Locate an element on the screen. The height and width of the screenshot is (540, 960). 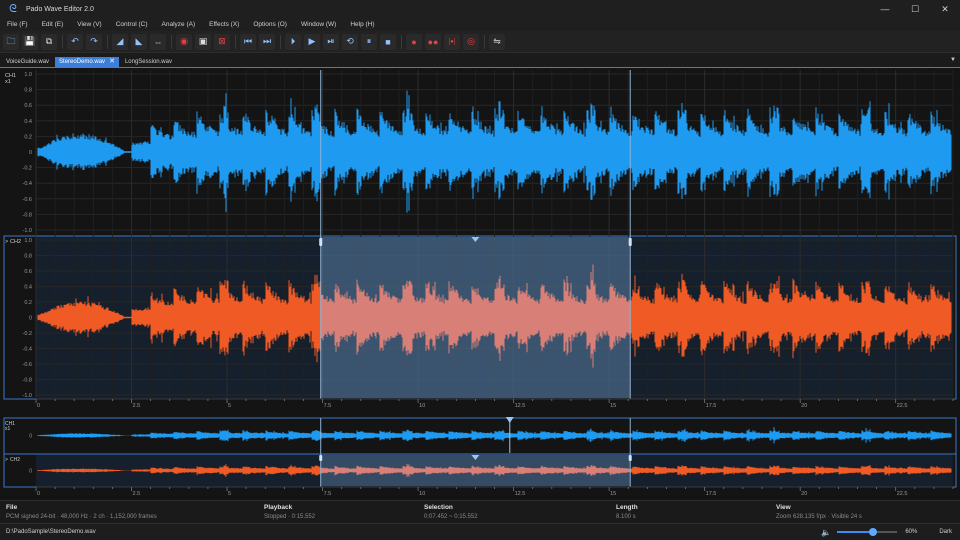
tab-close-icon: ✕ is located at coordinates (112, 62).